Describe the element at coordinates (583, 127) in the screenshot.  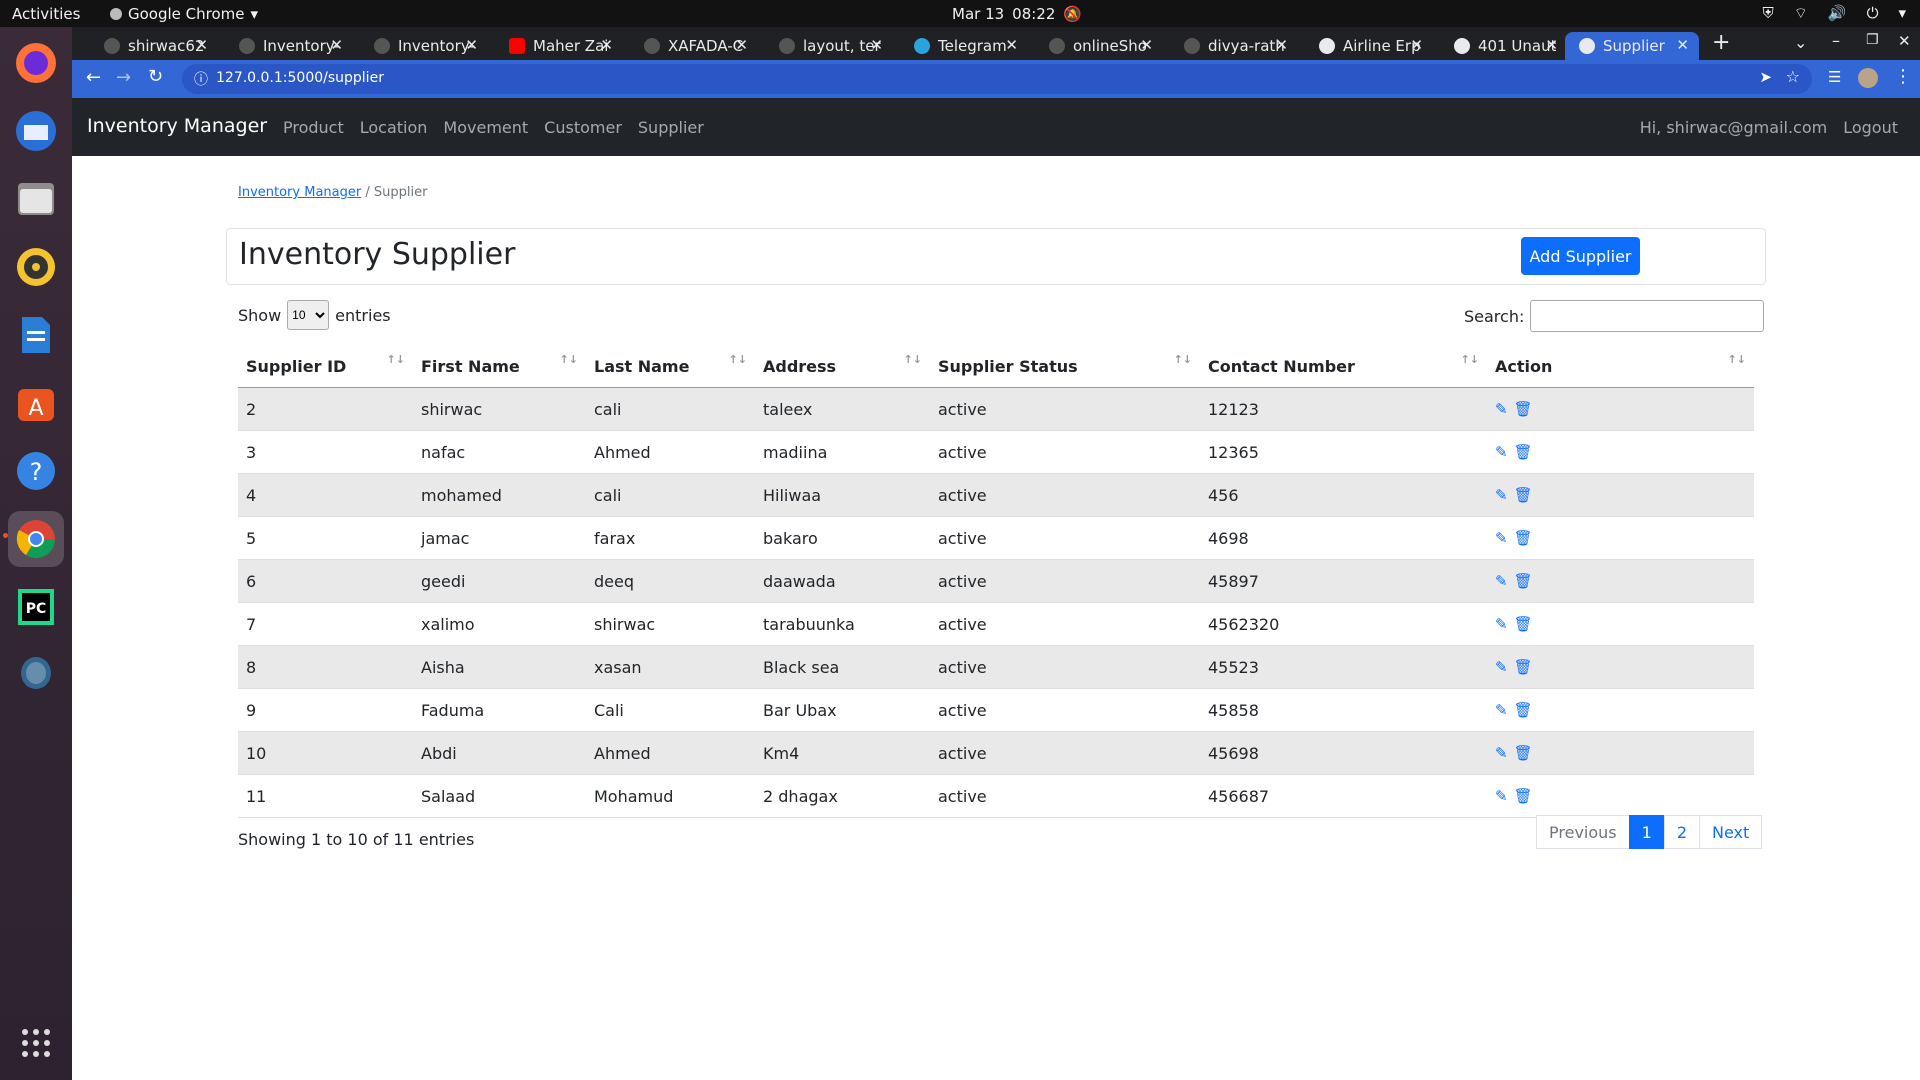
I see `nav-link-customer: Customer` at that location.